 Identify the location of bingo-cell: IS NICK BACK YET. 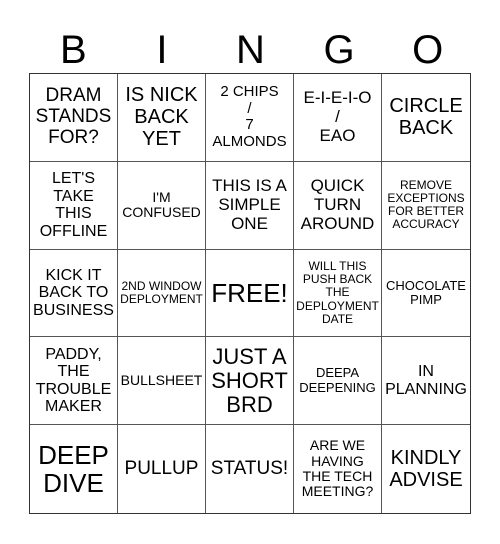
(162, 118).